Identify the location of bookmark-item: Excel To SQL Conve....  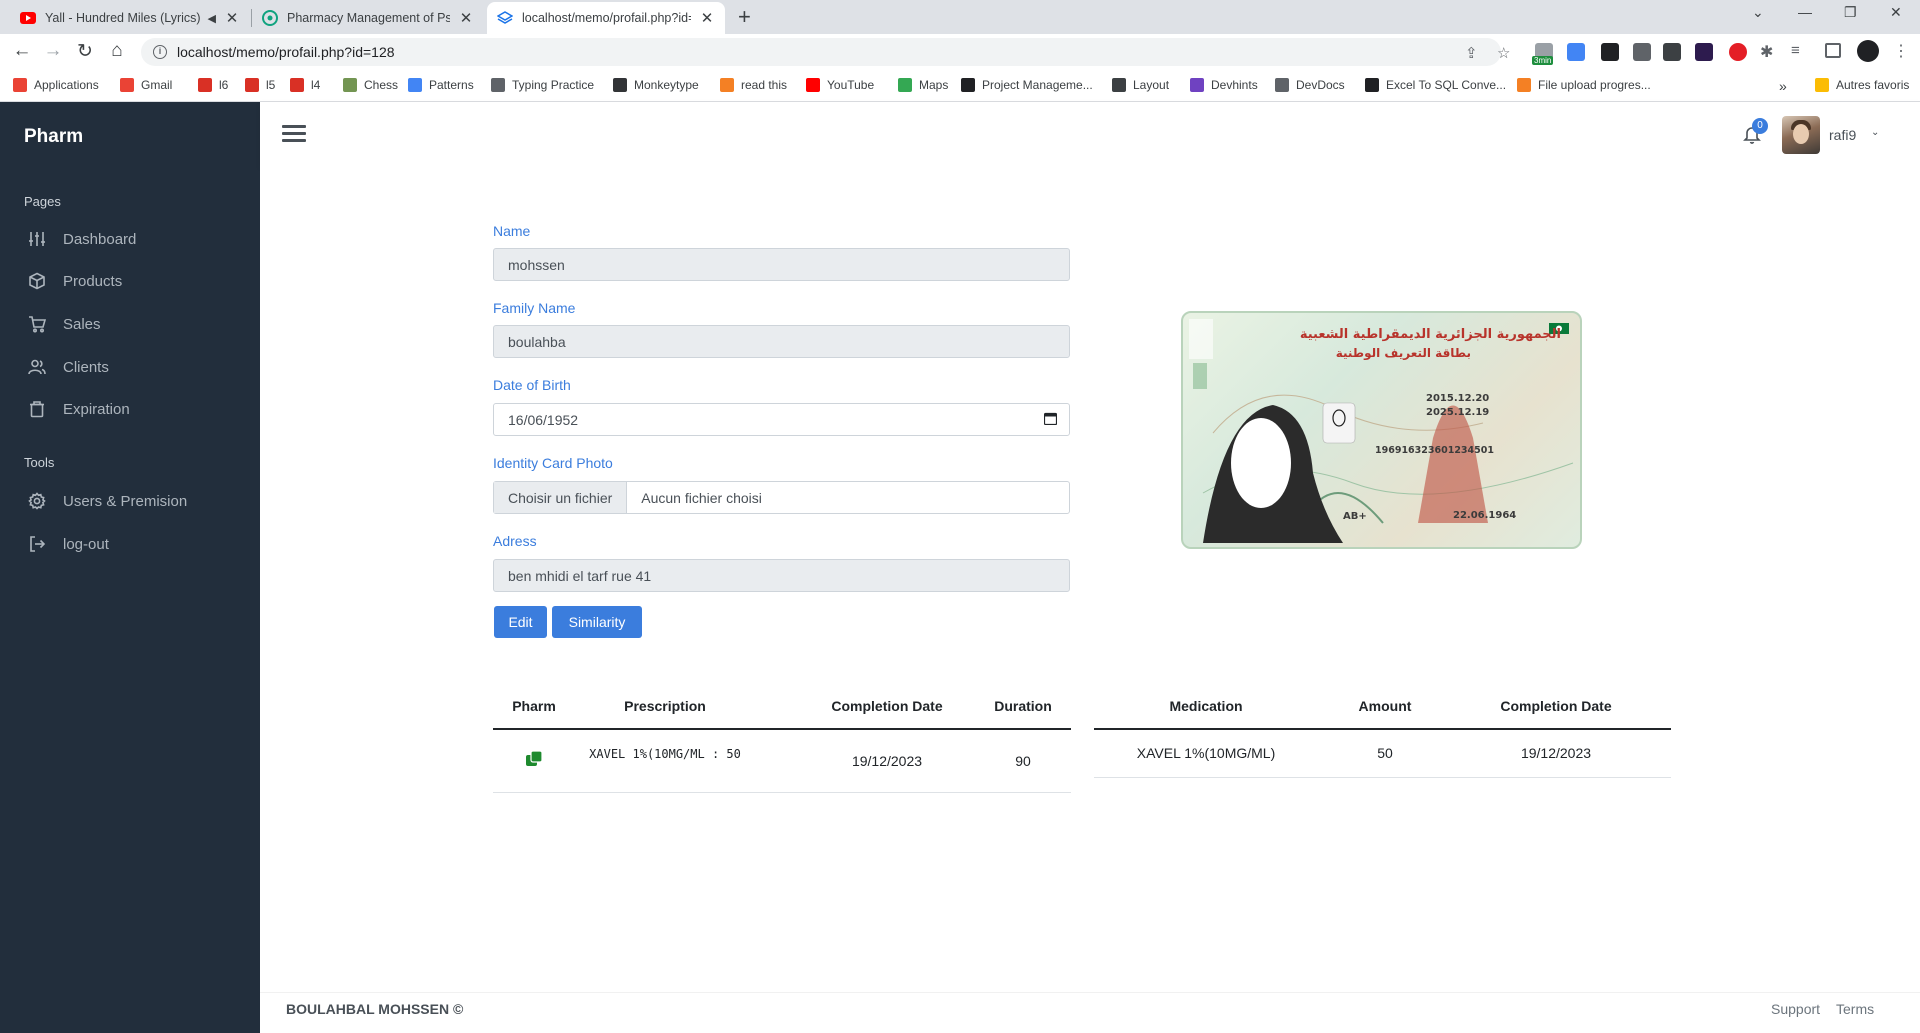
(1435, 85).